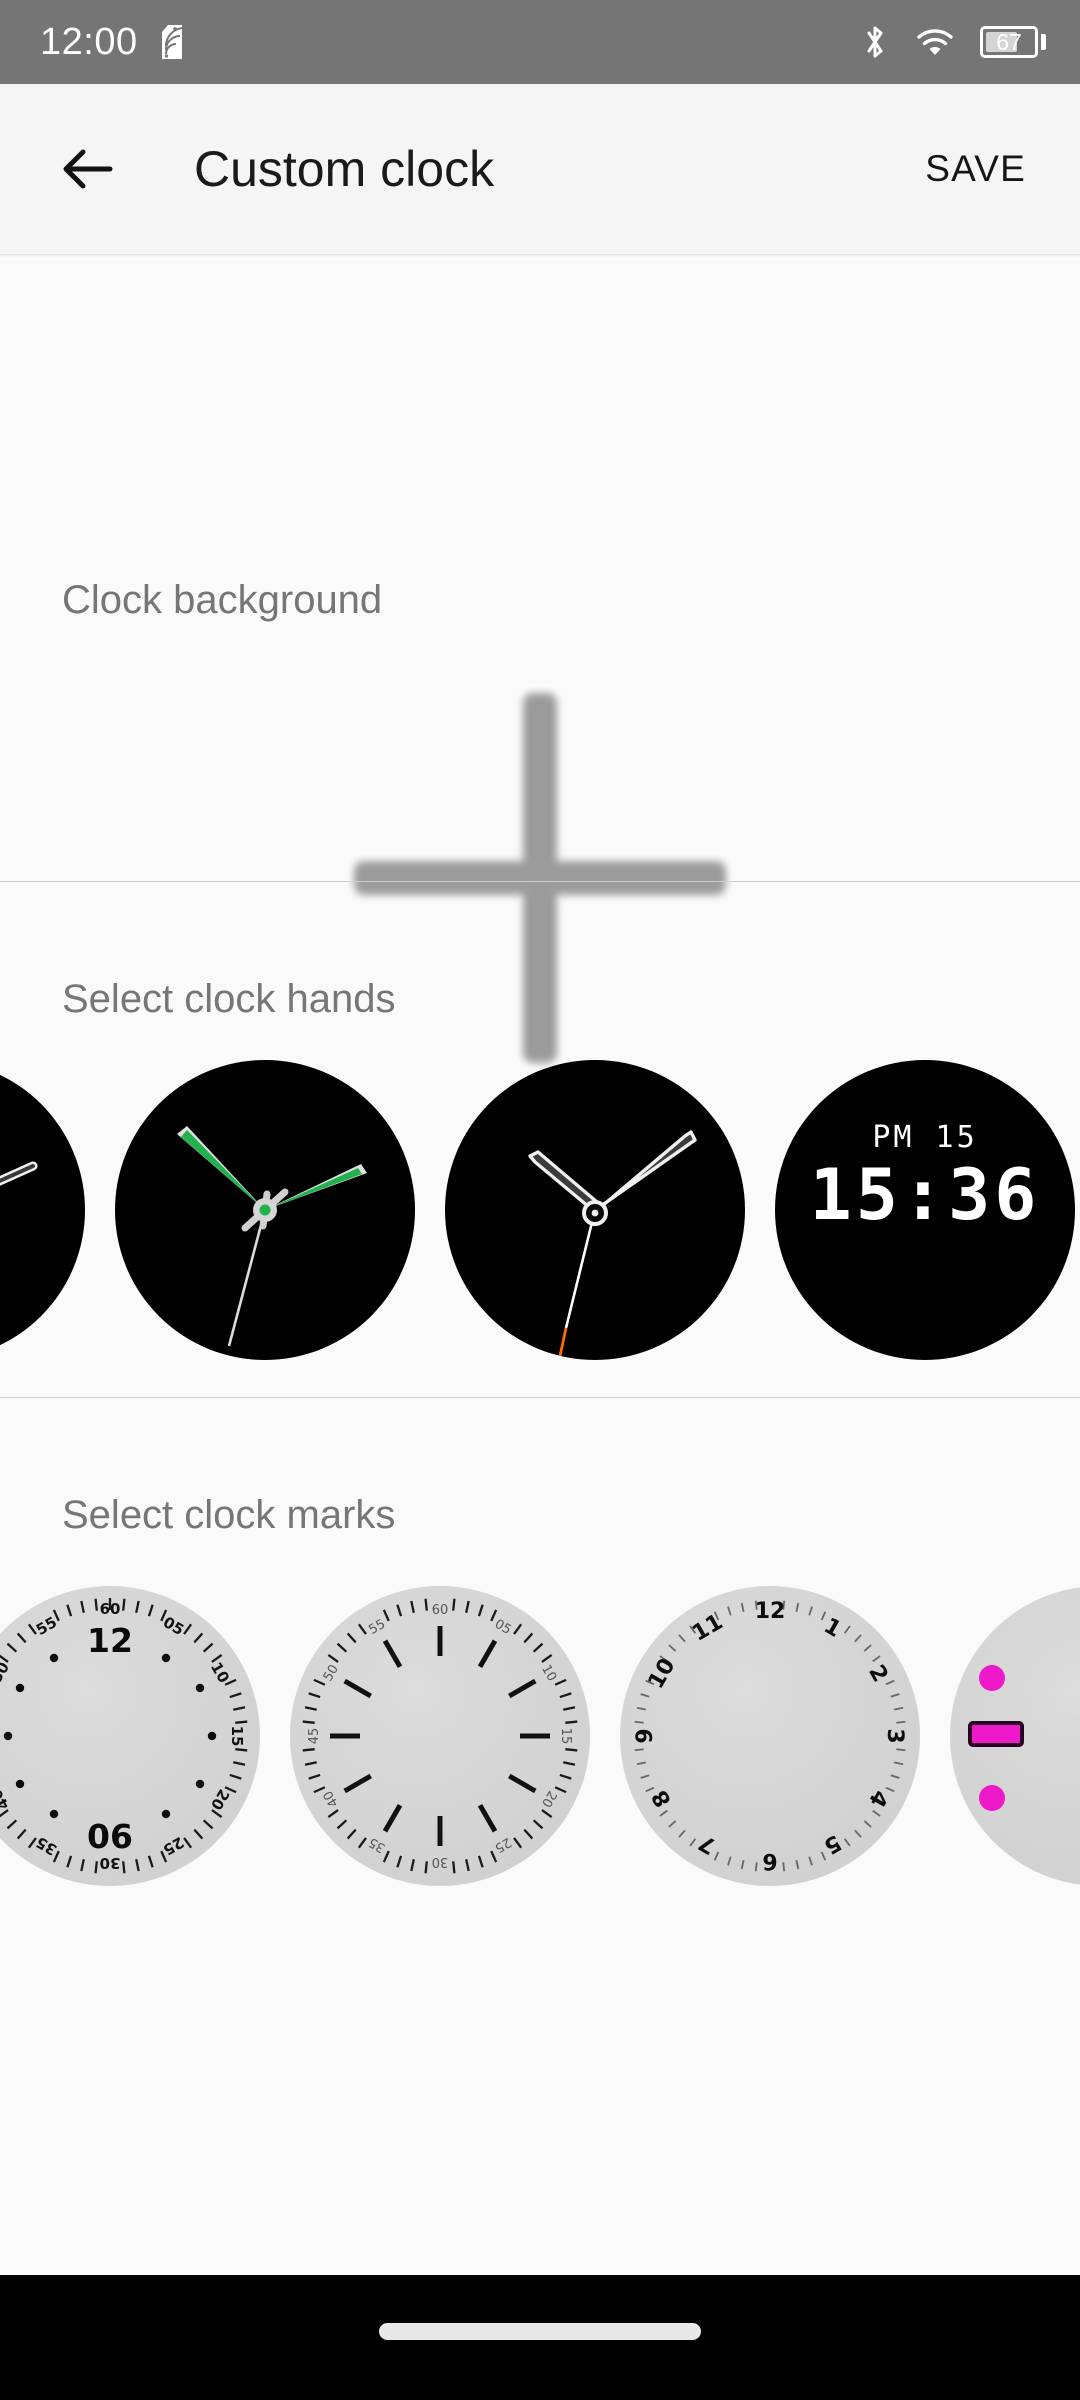  What do you see at coordinates (975, 169) in the screenshot?
I see `save-button: SAVE` at bounding box center [975, 169].